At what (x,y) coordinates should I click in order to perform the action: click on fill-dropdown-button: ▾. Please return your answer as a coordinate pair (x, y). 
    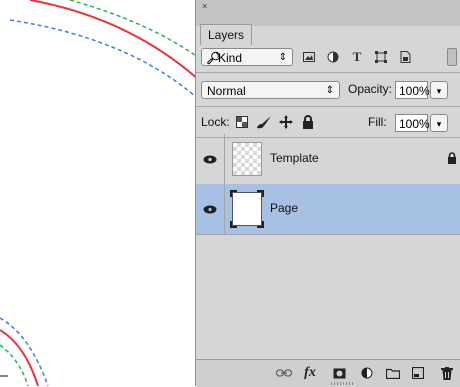
    Looking at the image, I should click on (439, 123).